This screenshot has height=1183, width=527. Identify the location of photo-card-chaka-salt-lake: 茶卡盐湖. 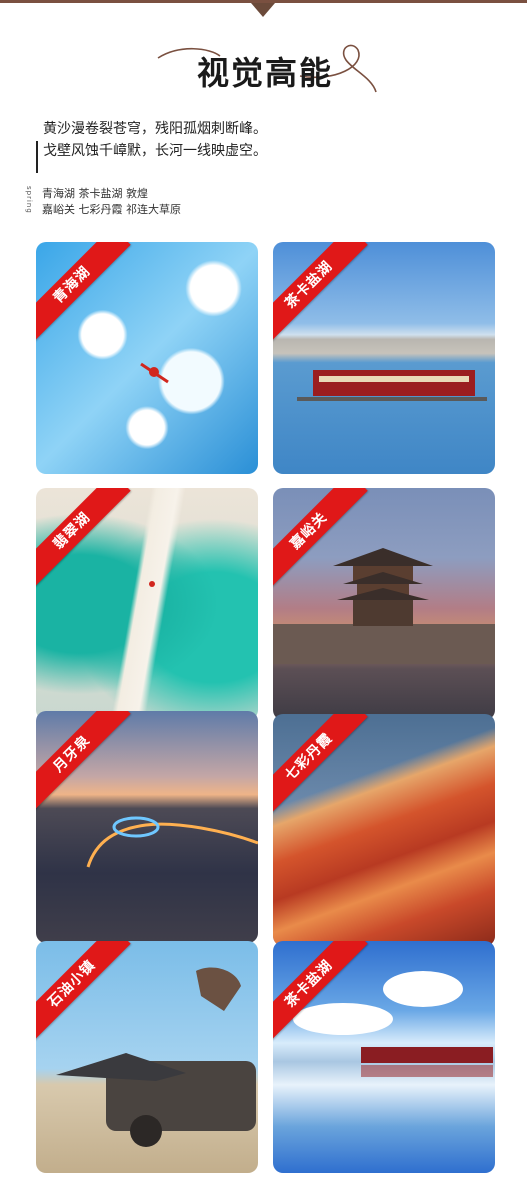
(384, 358).